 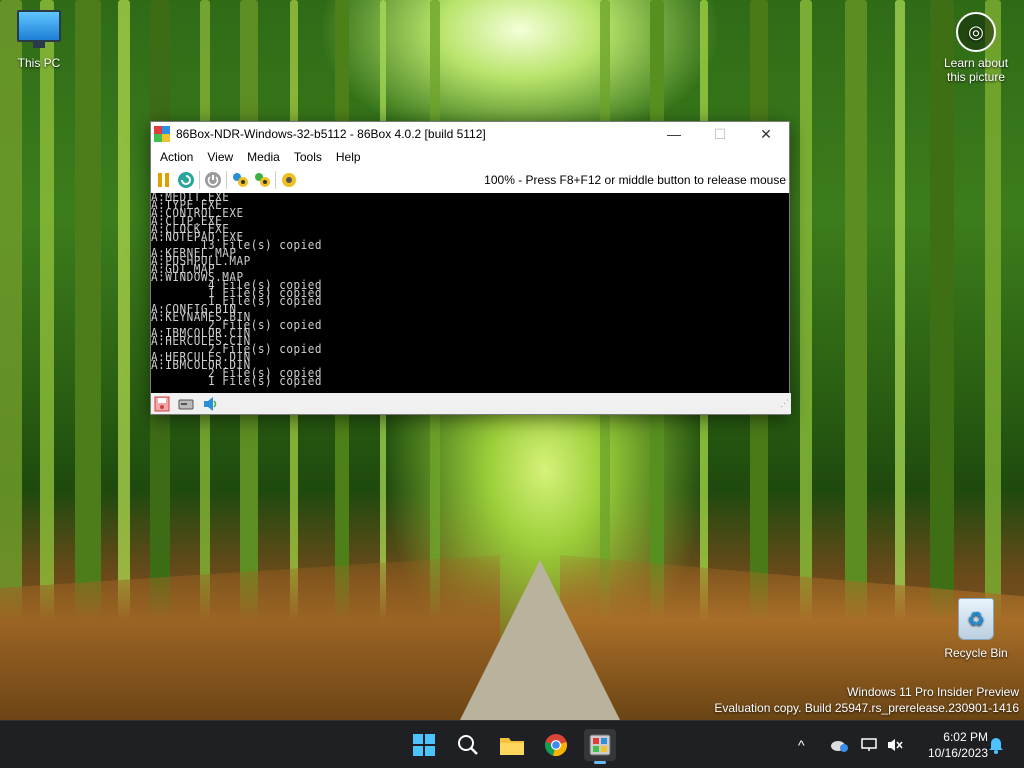 What do you see at coordinates (470, 157) in the screenshot?
I see `menu-bar: Action View Media Tools Help` at bounding box center [470, 157].